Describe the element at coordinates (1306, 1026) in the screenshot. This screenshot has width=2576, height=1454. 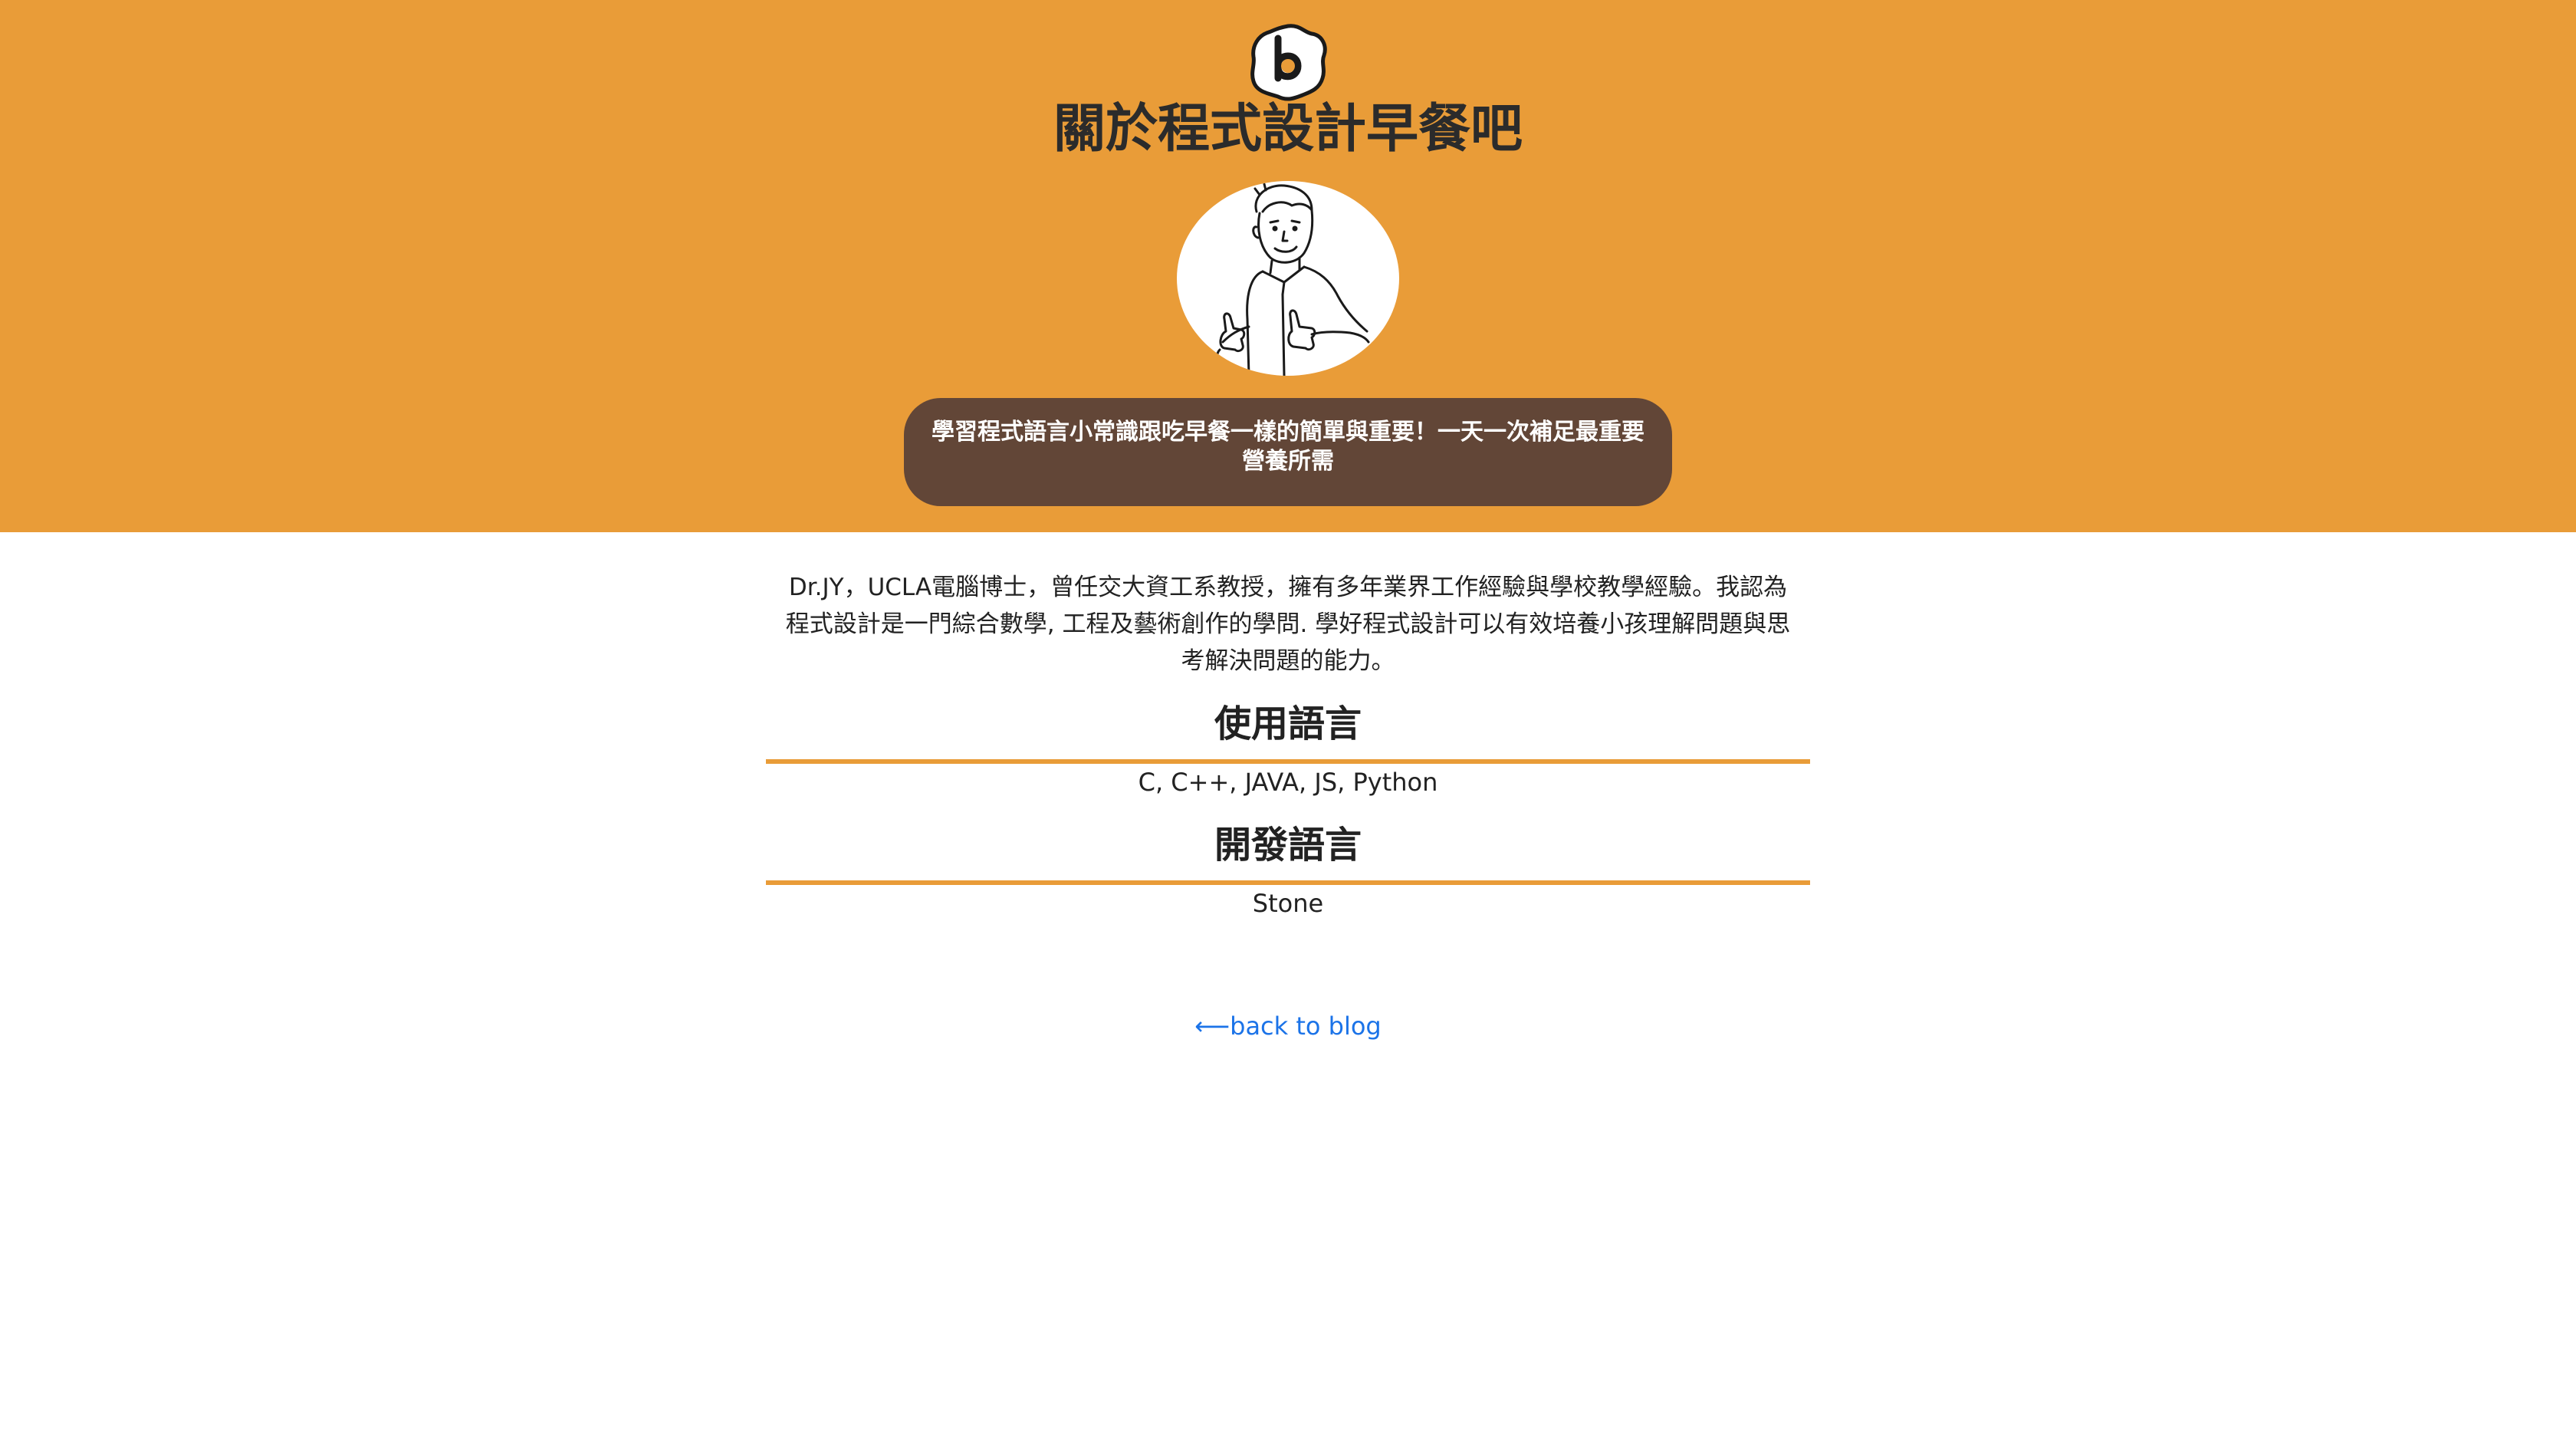
I see `back-to-blog-label: back to blog` at that location.